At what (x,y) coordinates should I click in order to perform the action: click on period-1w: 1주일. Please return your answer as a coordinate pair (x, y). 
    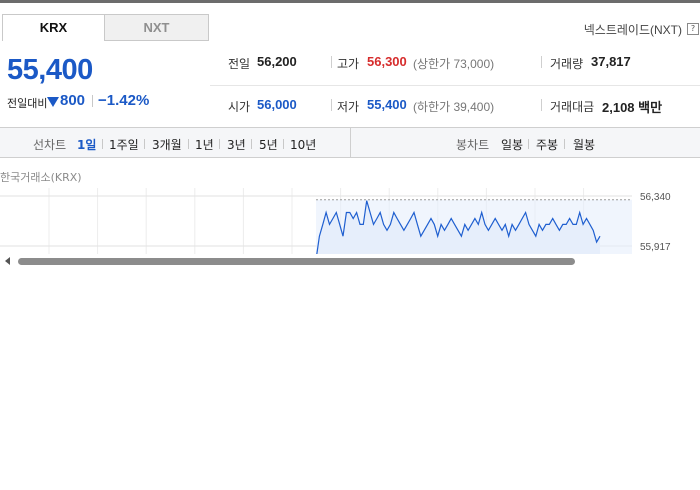
    Looking at the image, I should click on (124, 144).